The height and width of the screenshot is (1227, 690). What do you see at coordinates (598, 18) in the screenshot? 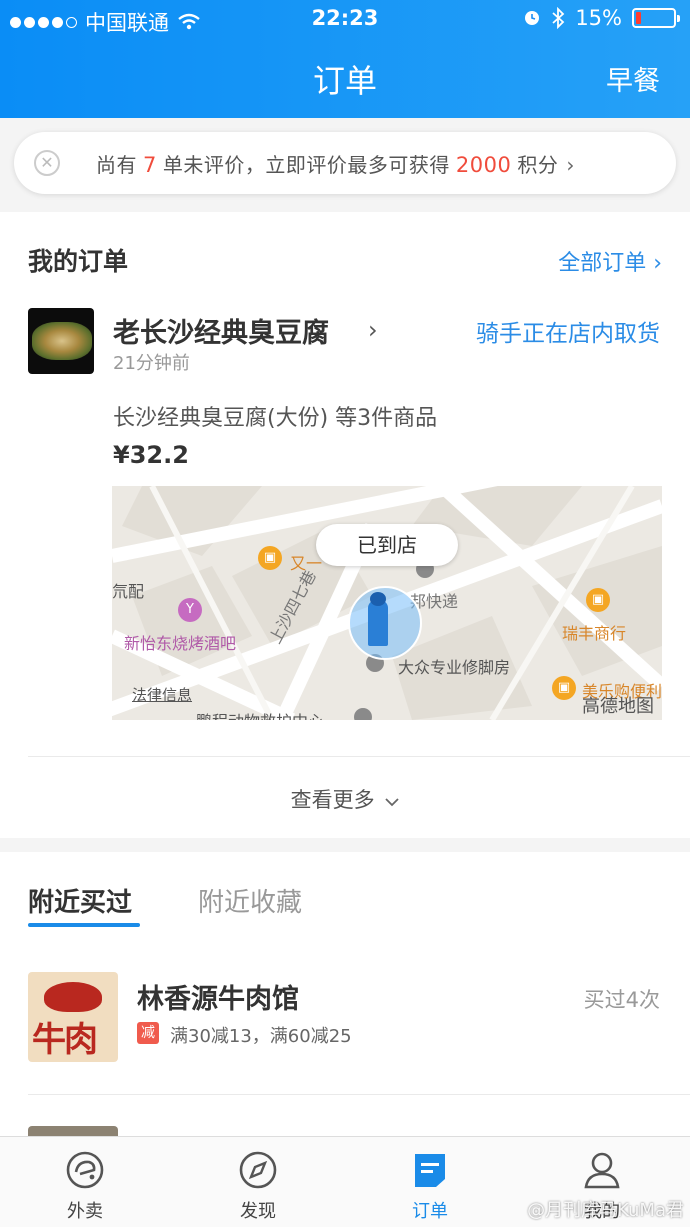
I see `battery-percent: 15%` at bounding box center [598, 18].